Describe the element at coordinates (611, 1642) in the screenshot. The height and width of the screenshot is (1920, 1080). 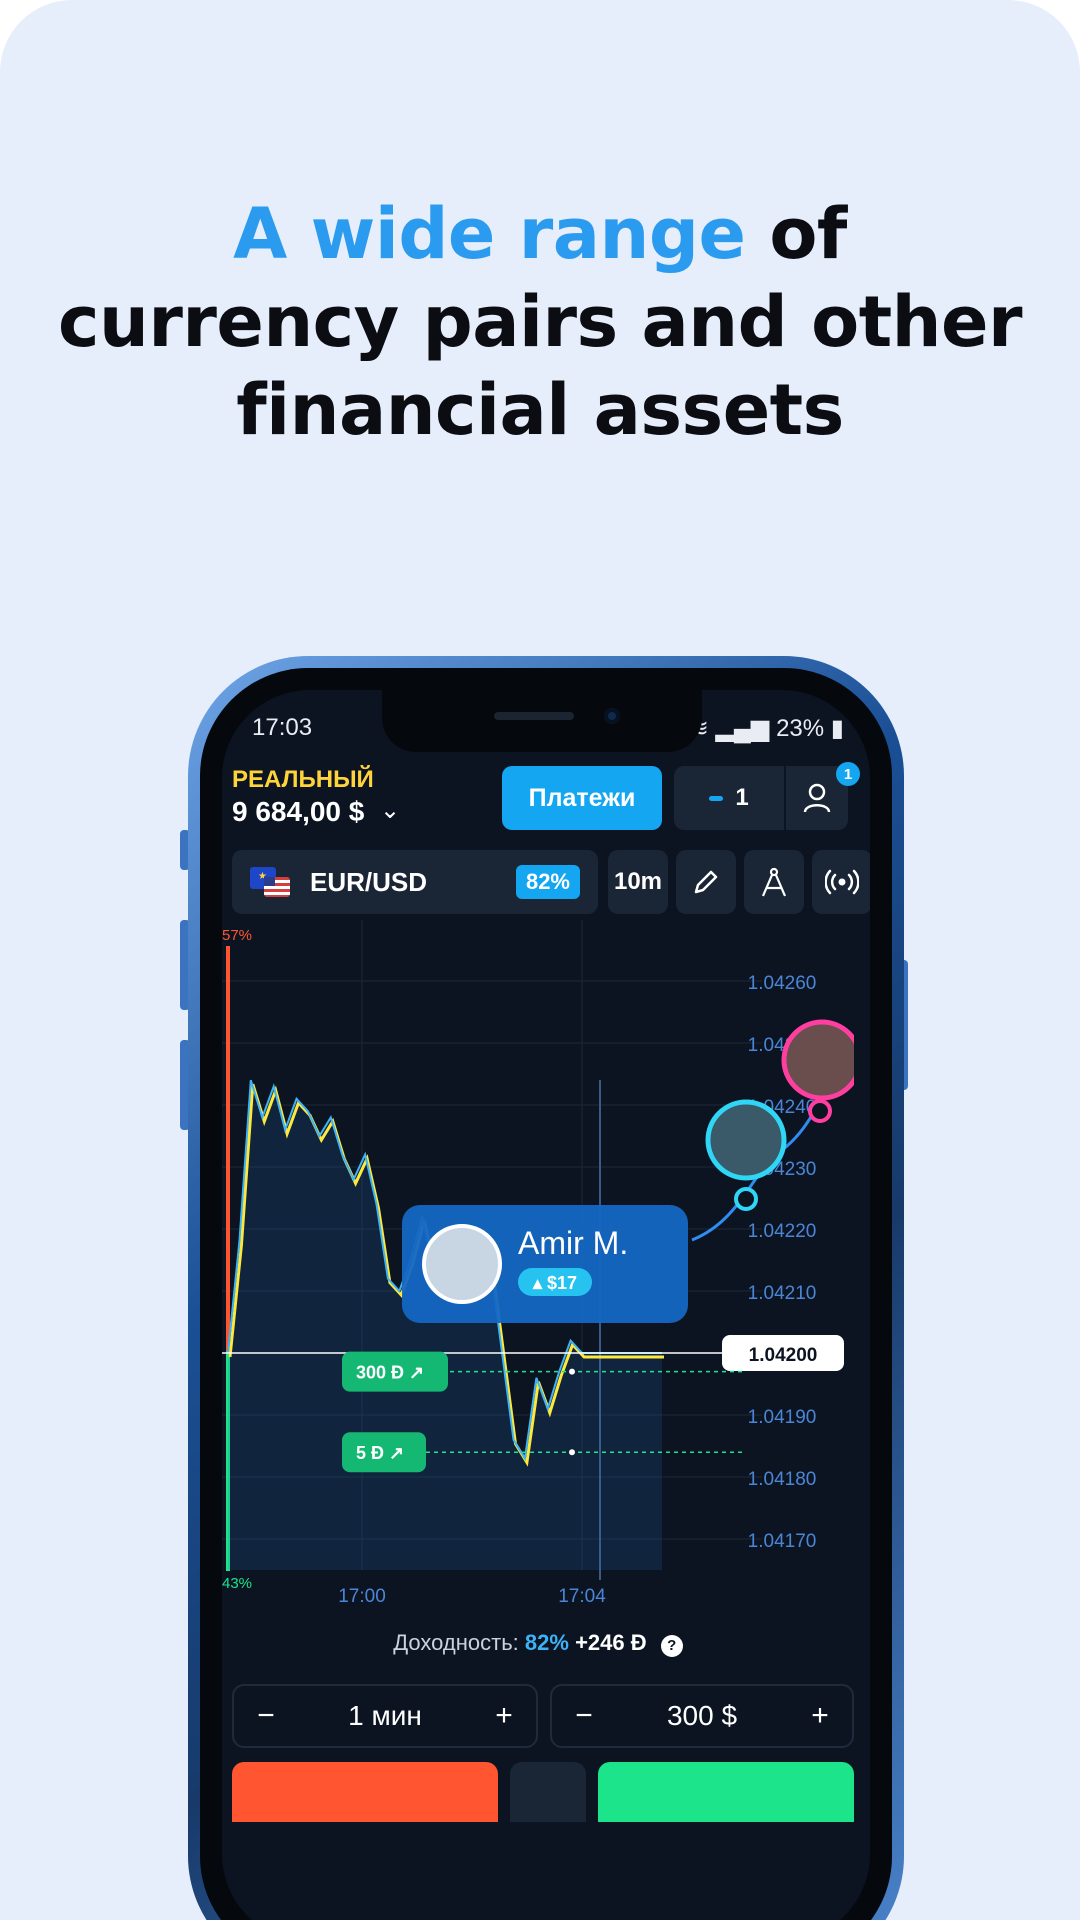
I see `yield-gain: +246 Đ` at that location.